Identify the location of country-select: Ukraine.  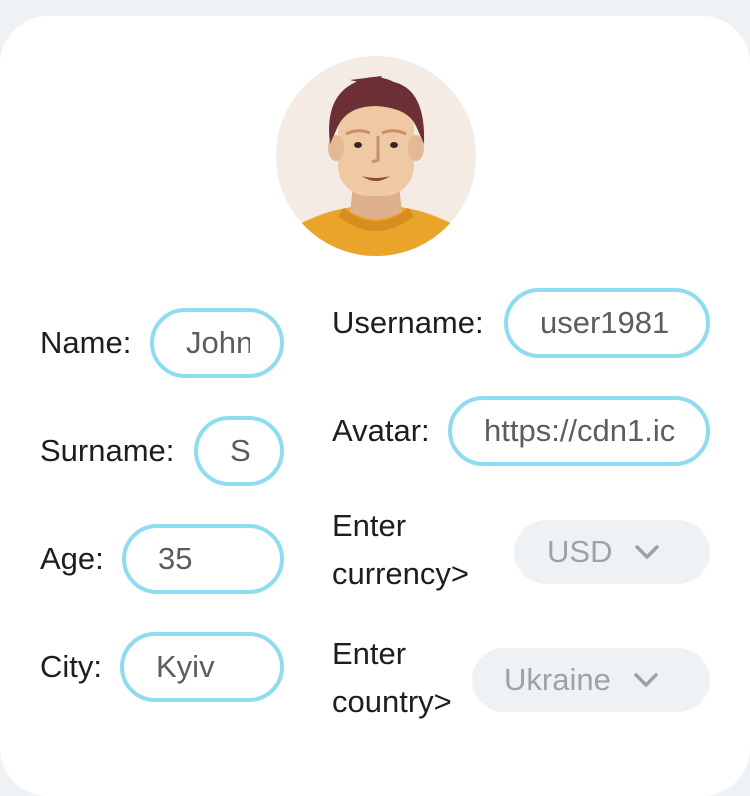
(591, 680).